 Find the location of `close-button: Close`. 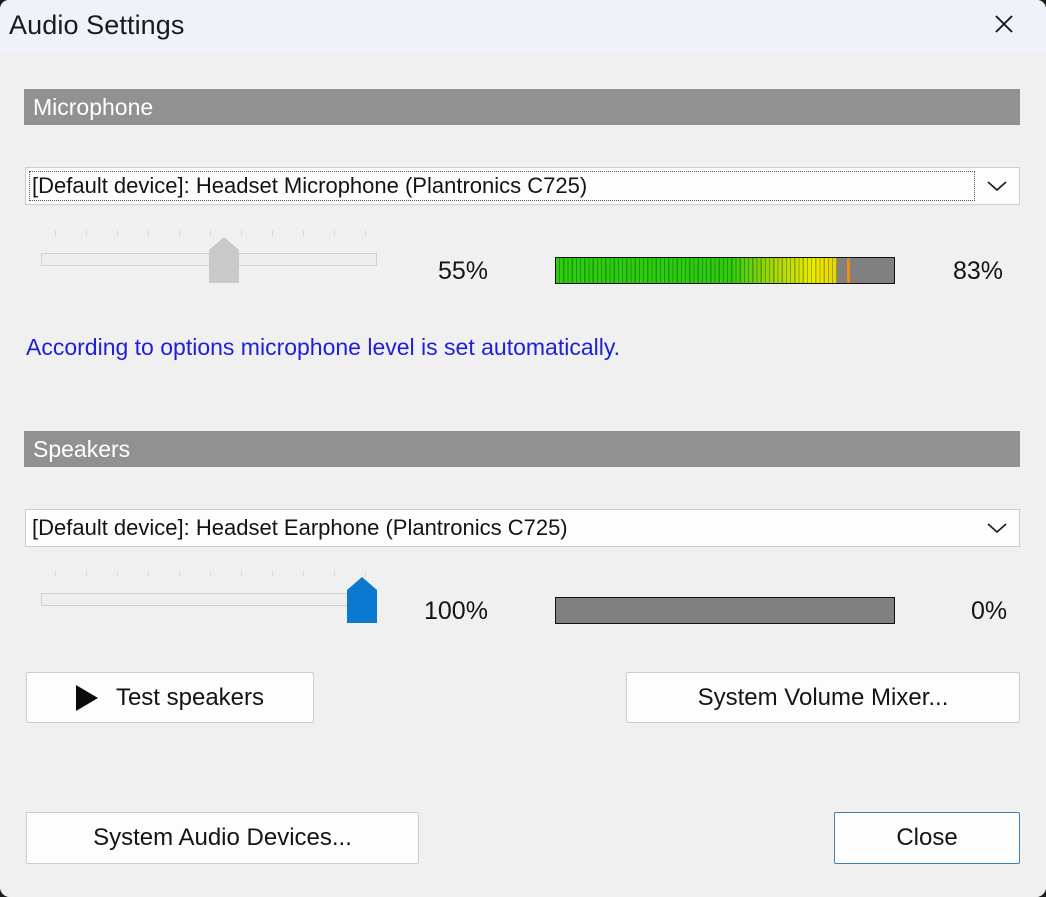

close-button: Close is located at coordinates (927, 838).